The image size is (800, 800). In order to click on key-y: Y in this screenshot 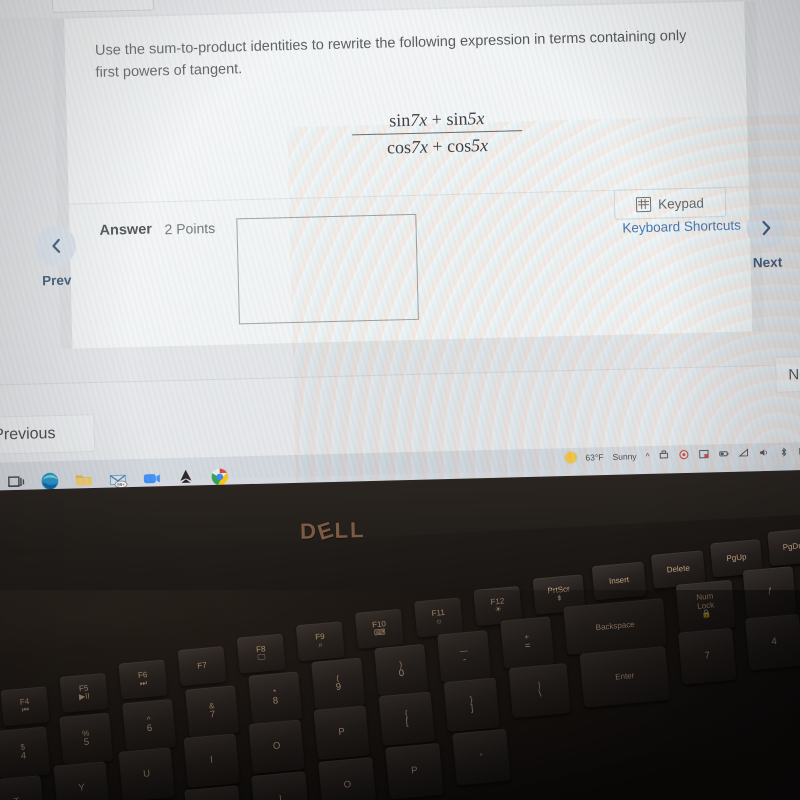, I will do `click(81, 780)`.